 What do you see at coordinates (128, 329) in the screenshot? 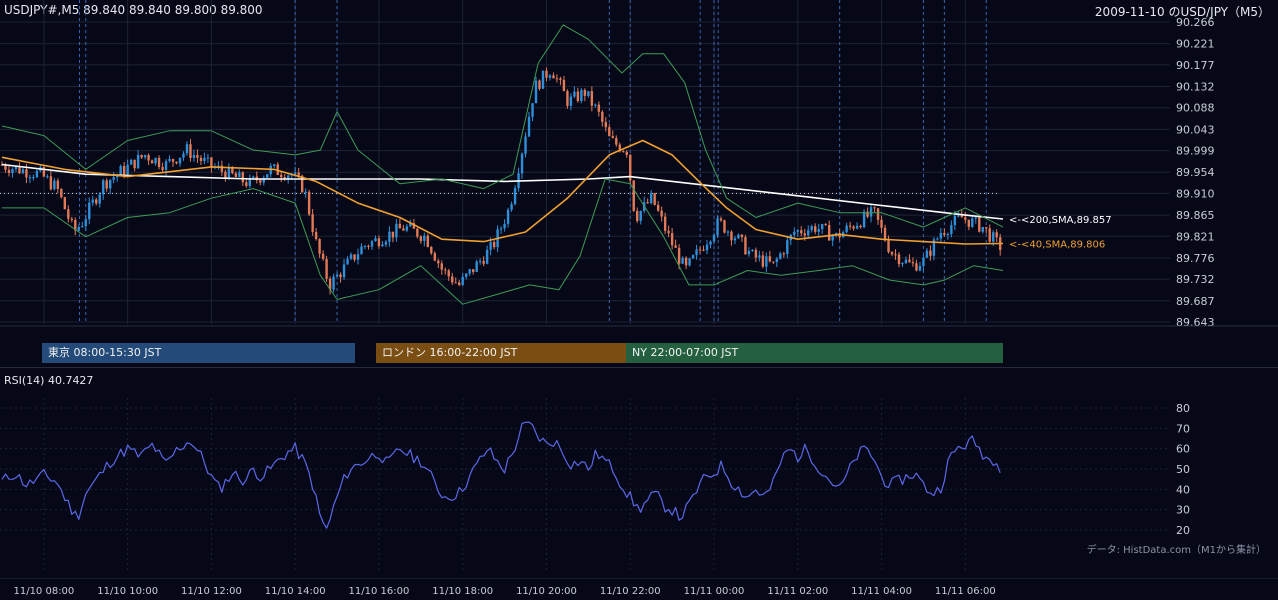
I see `hour-tick-label: 10` at bounding box center [128, 329].